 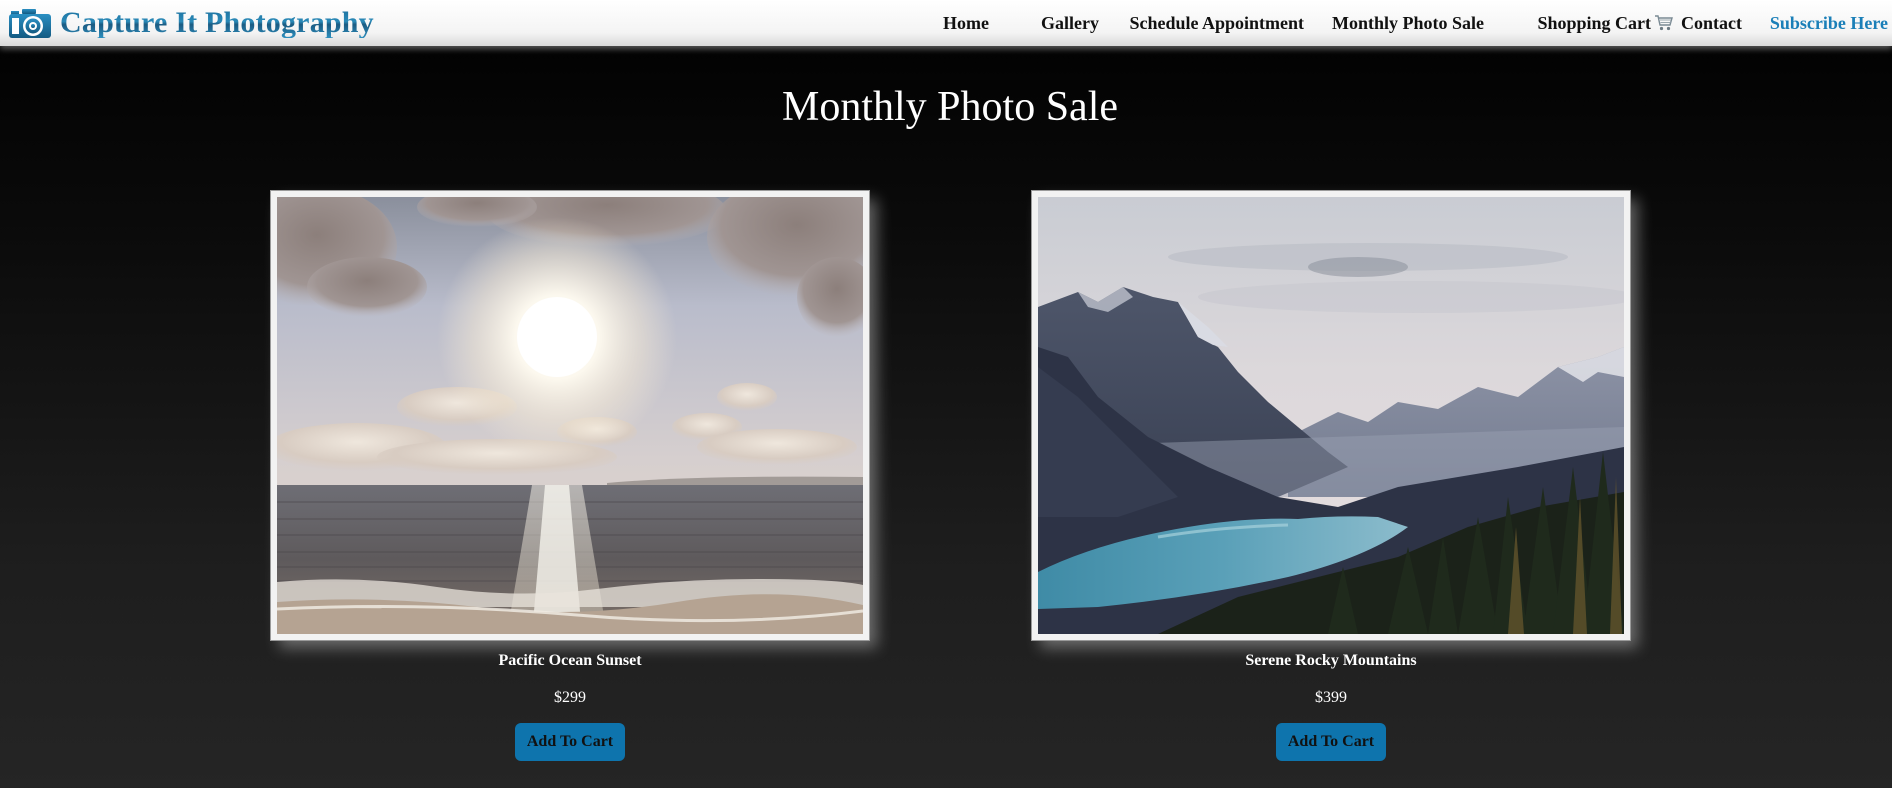 What do you see at coordinates (570, 697) in the screenshot?
I see `product-price: $299` at bounding box center [570, 697].